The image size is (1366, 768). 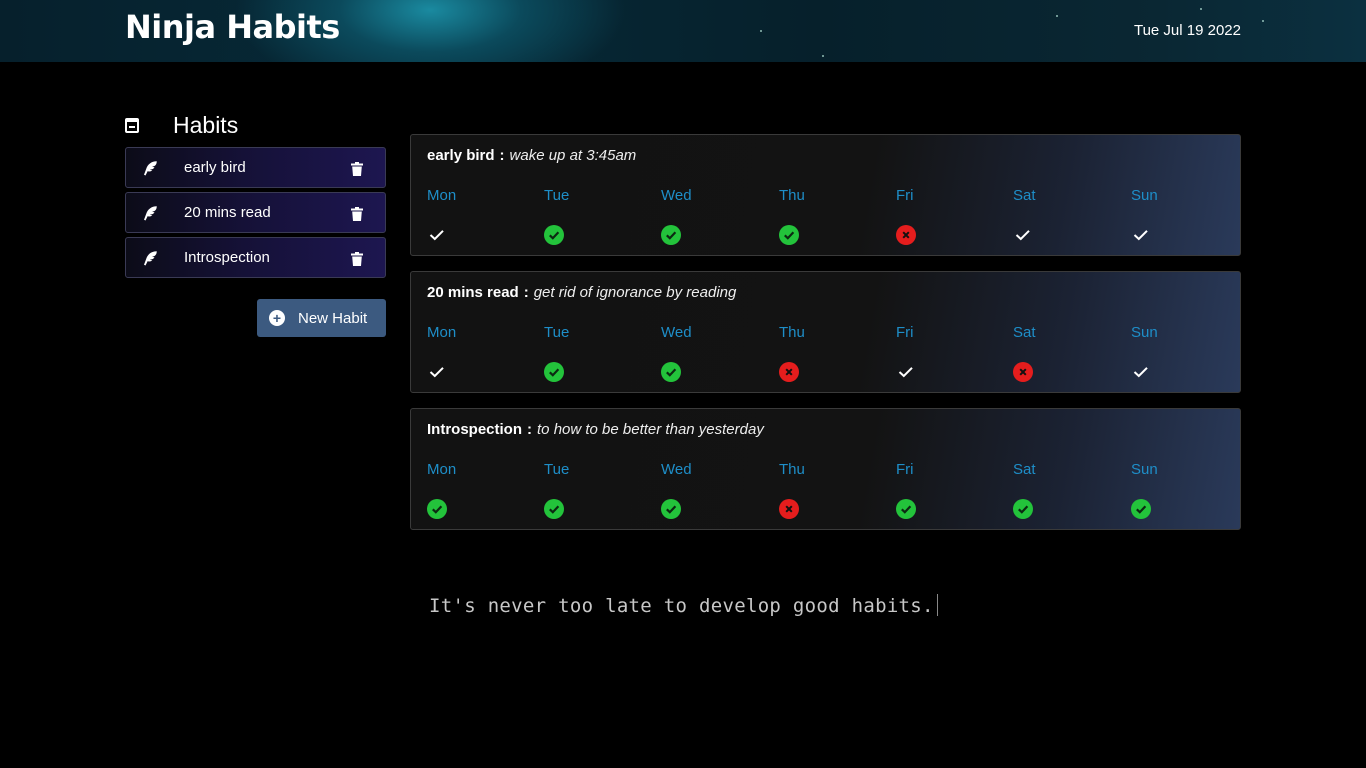 I want to click on card-habit-name: 20 mins read, so click(x=473, y=292).